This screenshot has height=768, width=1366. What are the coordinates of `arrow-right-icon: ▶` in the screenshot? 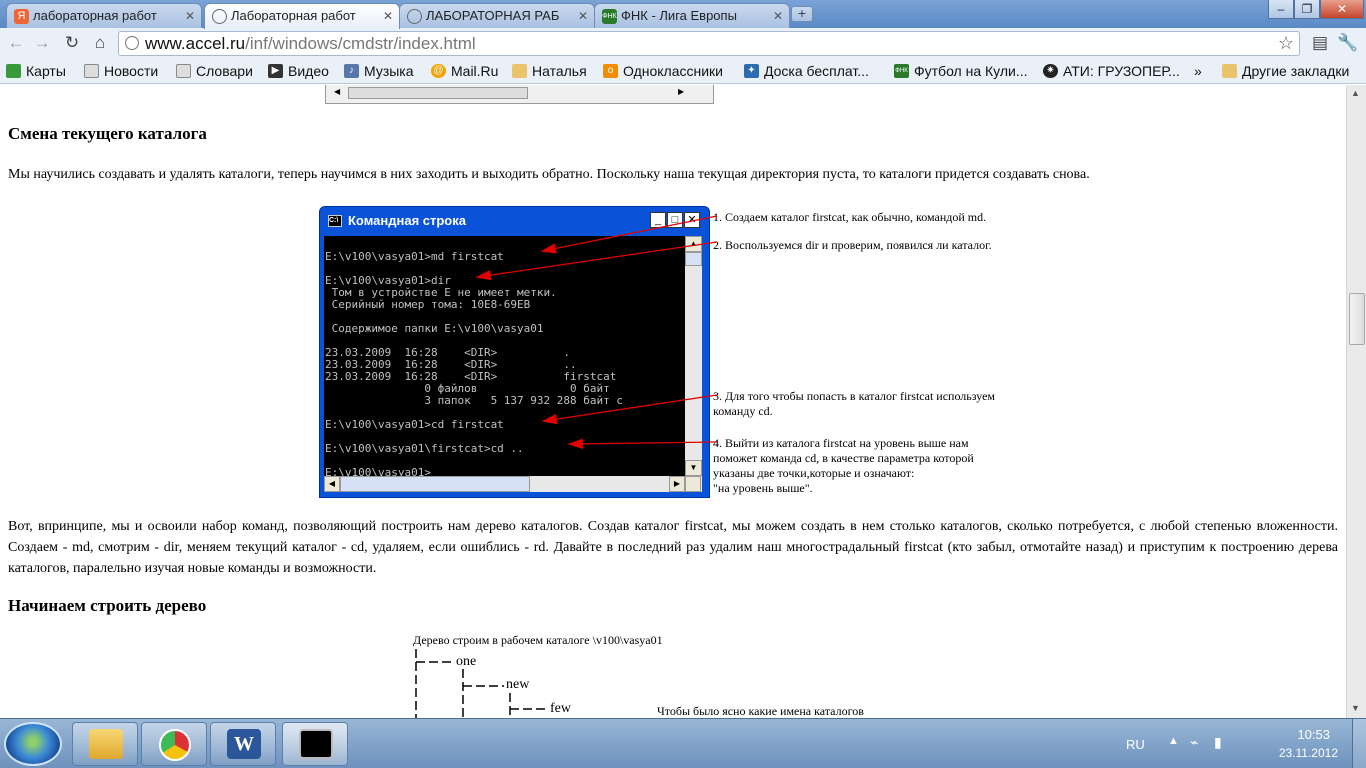 It's located at (681, 91).